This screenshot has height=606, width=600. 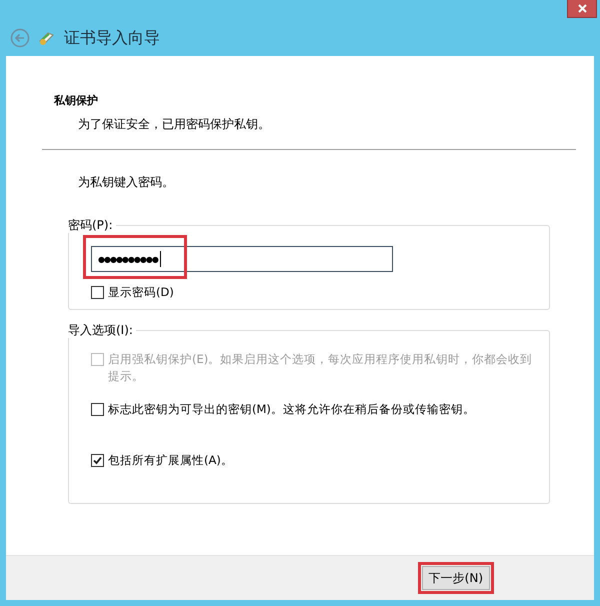 What do you see at coordinates (141, 292) in the screenshot?
I see `checkbox-label: 显示密码(D)` at bounding box center [141, 292].